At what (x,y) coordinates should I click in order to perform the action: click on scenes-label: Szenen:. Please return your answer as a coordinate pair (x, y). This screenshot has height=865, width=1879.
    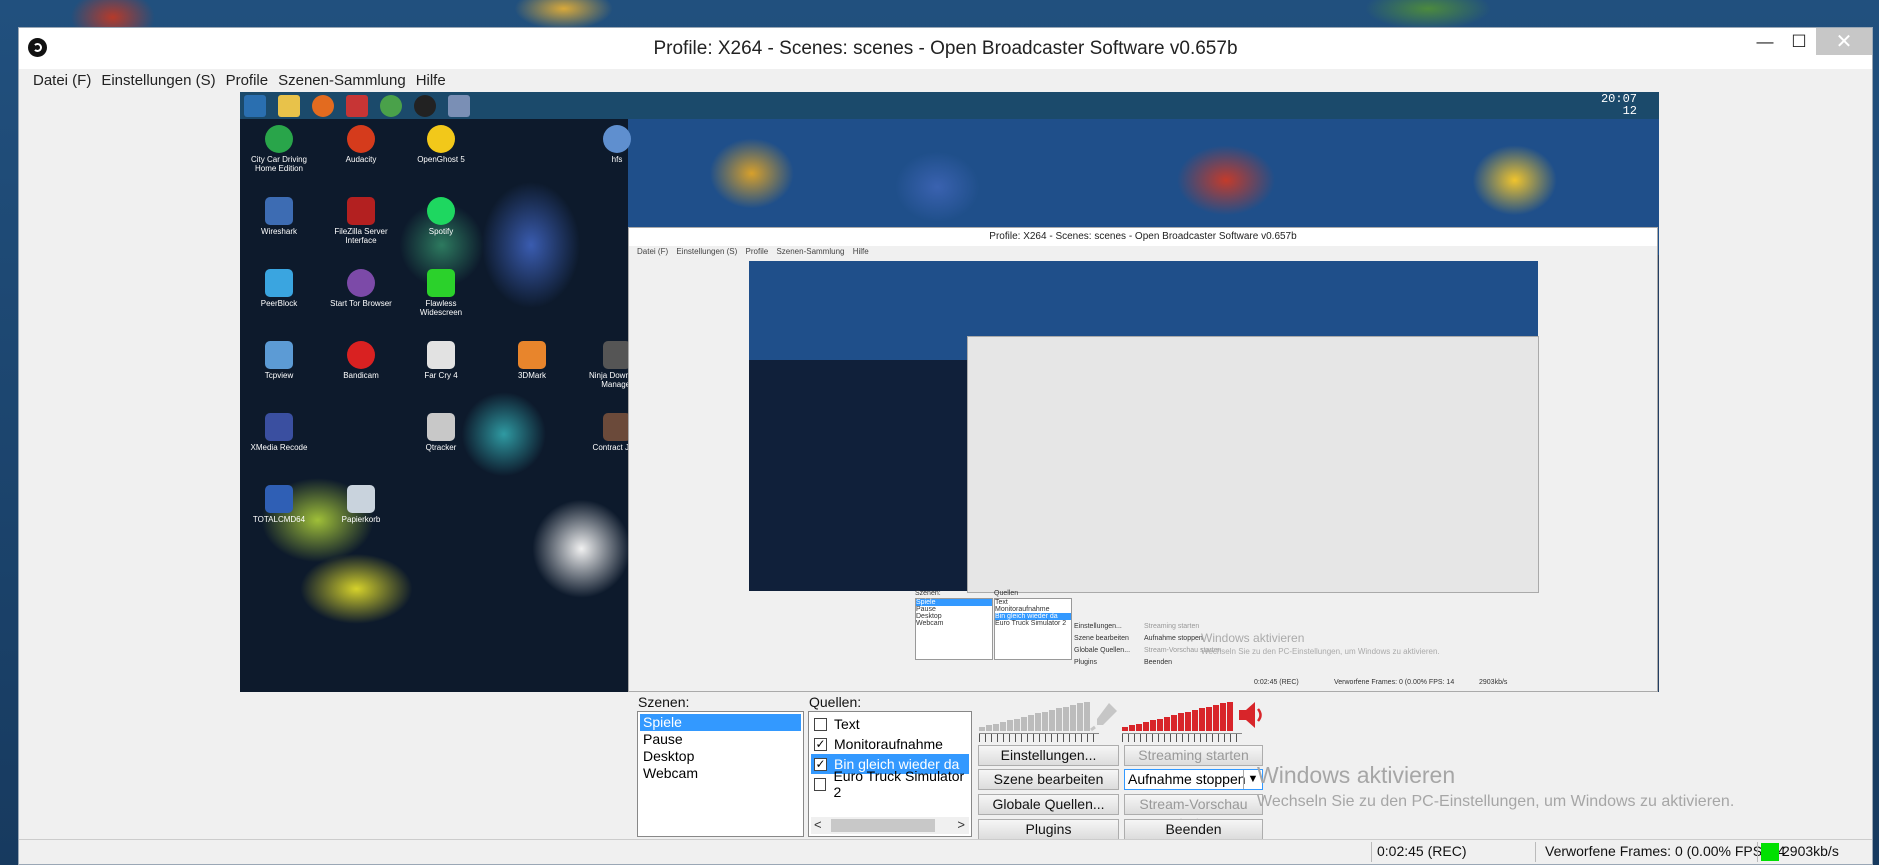
    Looking at the image, I should click on (664, 702).